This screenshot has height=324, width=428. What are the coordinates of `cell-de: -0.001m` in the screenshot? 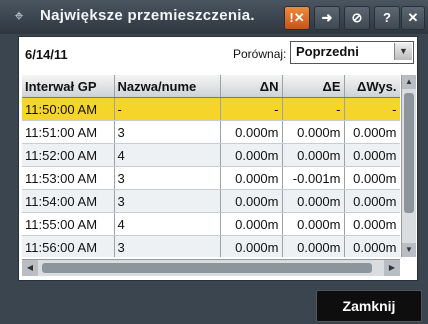 It's located at (313, 178).